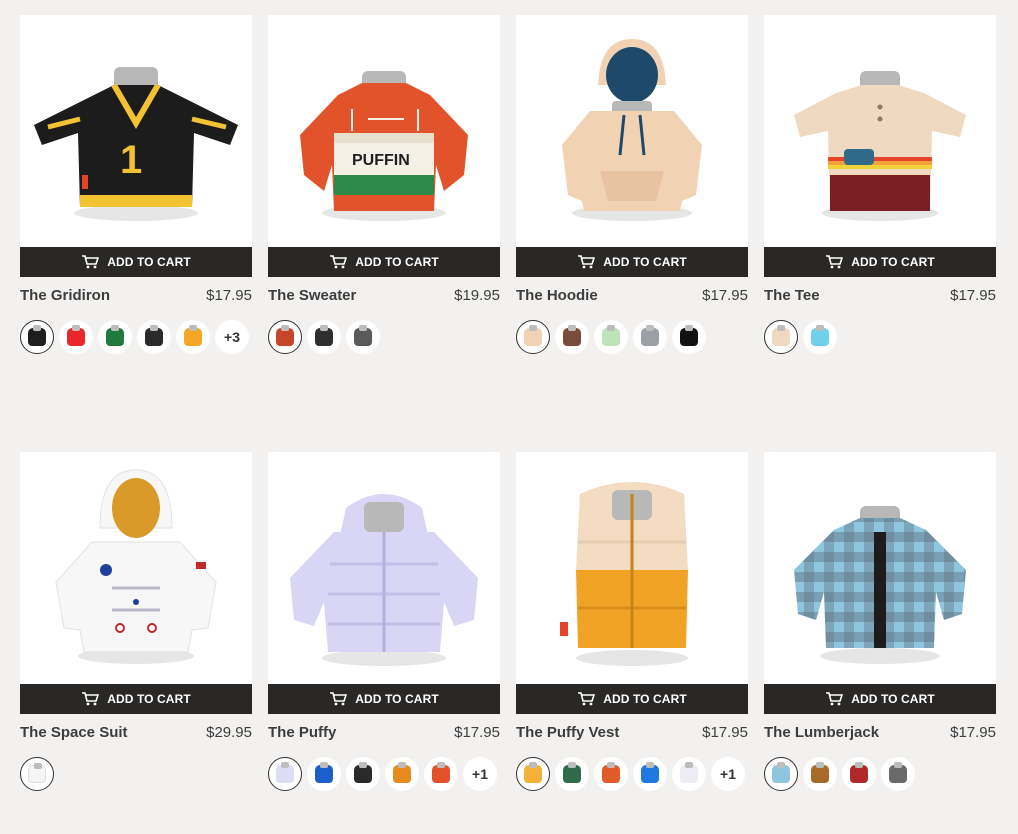 Image resolution: width=1018 pixels, height=834 pixels. I want to click on product-card: PUFFIN ADD TO CART The Sweater $19.95, so click(384, 233).